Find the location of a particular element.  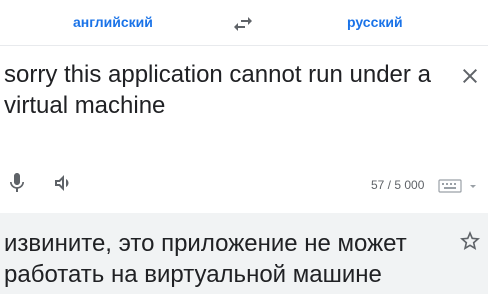

source-language-button: английский is located at coordinates (113, 22).